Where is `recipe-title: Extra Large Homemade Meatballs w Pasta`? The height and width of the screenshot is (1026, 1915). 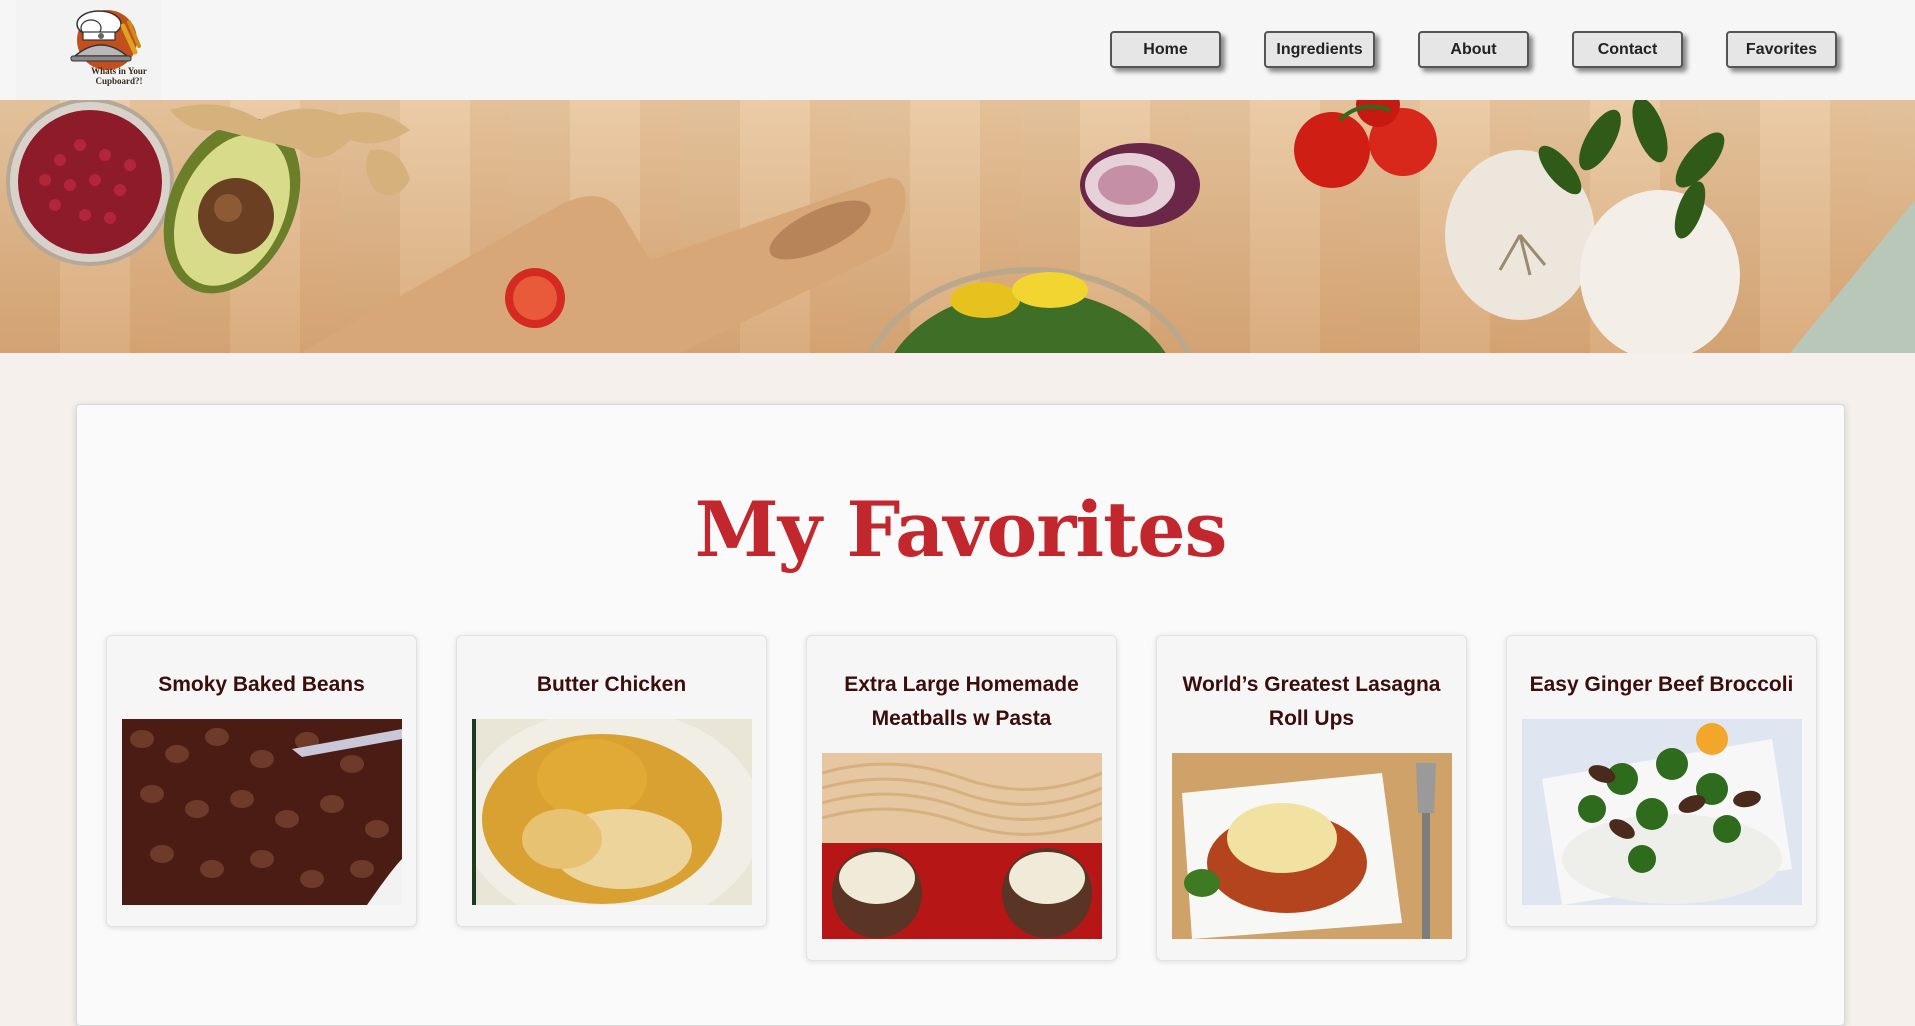
recipe-title: Extra Large Homemade Meatballs w Pasta is located at coordinates (961, 701).